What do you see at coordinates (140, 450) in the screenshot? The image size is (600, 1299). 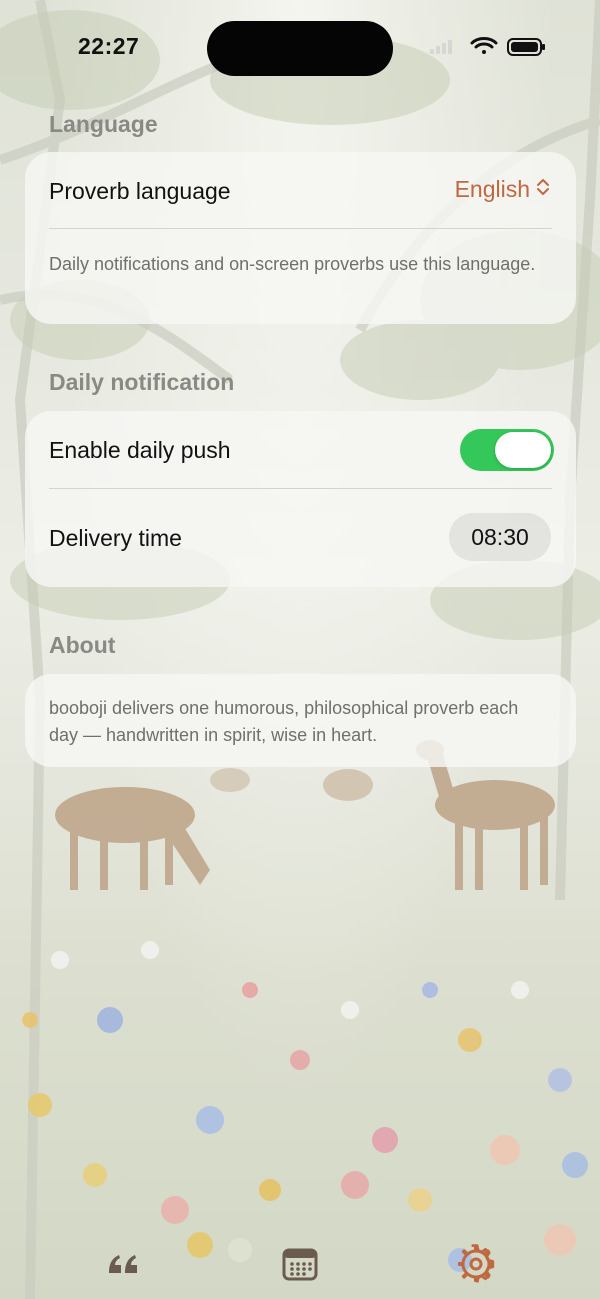 I see `enable-daily-push-label: Enable daily push` at bounding box center [140, 450].